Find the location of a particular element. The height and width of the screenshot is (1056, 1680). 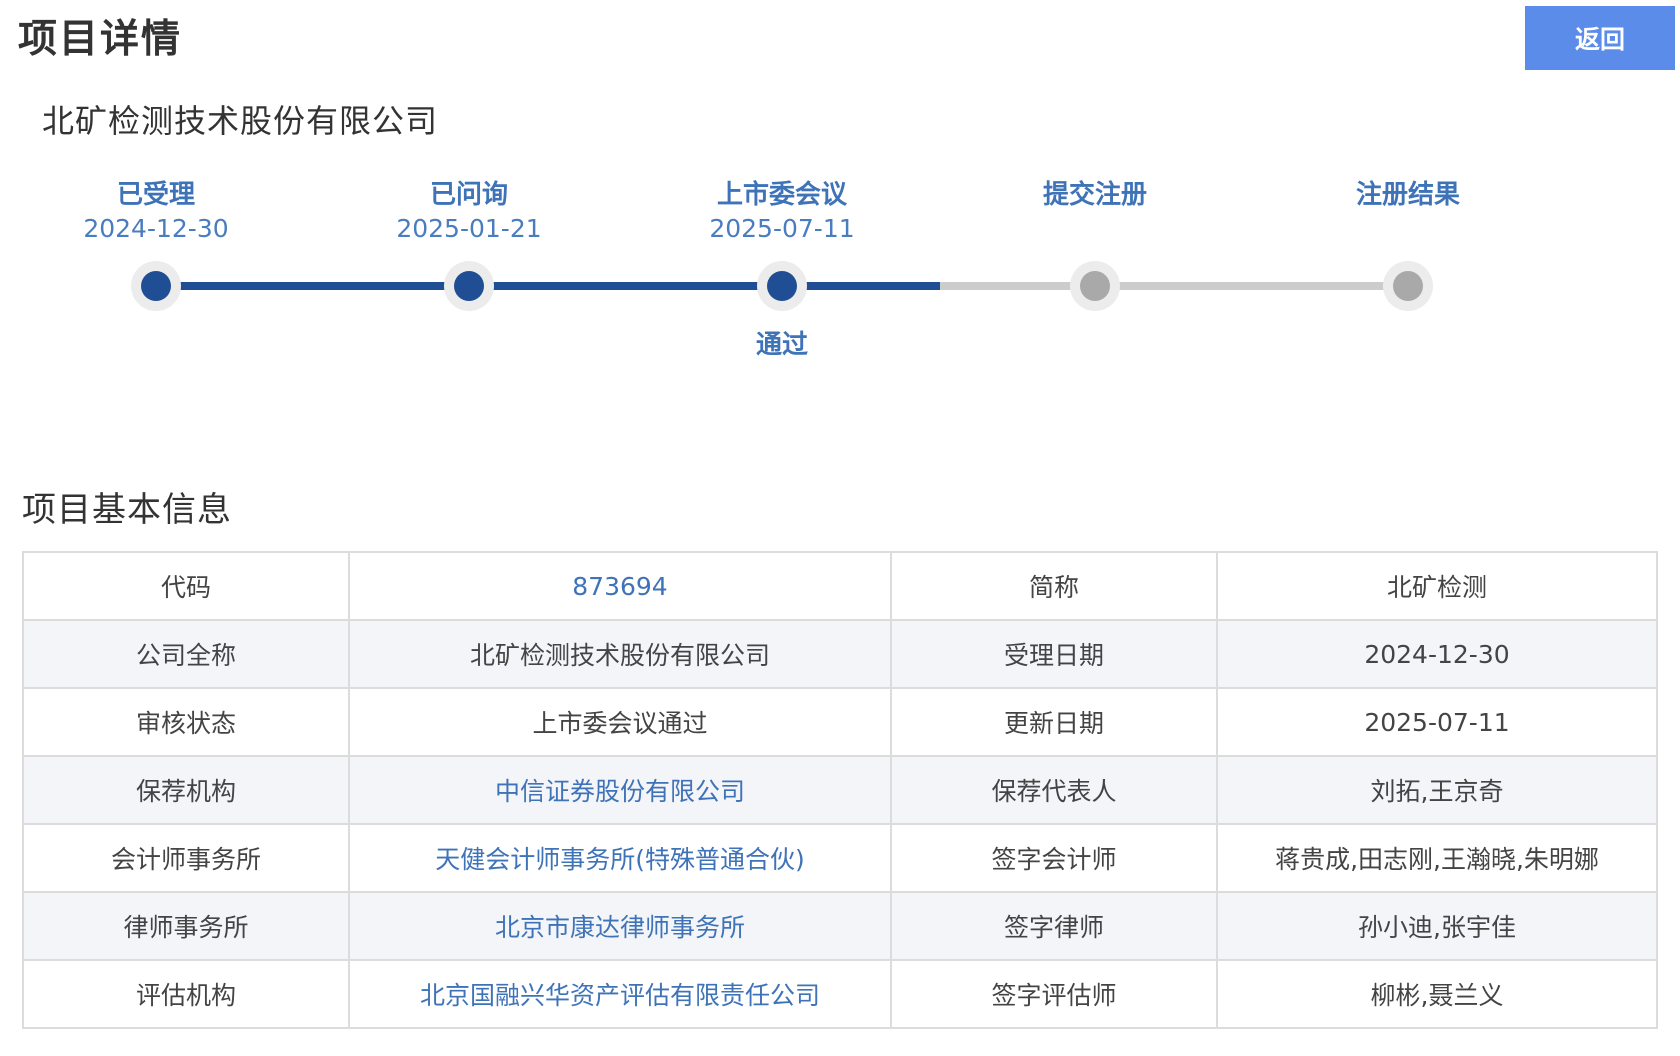

field-label: 受理日期 is located at coordinates (1054, 654).